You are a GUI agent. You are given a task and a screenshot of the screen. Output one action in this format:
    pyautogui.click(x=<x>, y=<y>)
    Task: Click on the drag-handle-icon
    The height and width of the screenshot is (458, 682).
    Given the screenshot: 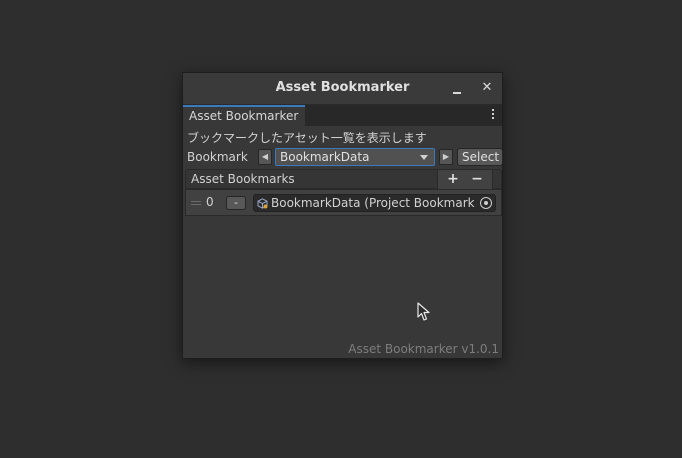 What is the action you would take?
    pyautogui.click(x=196, y=203)
    